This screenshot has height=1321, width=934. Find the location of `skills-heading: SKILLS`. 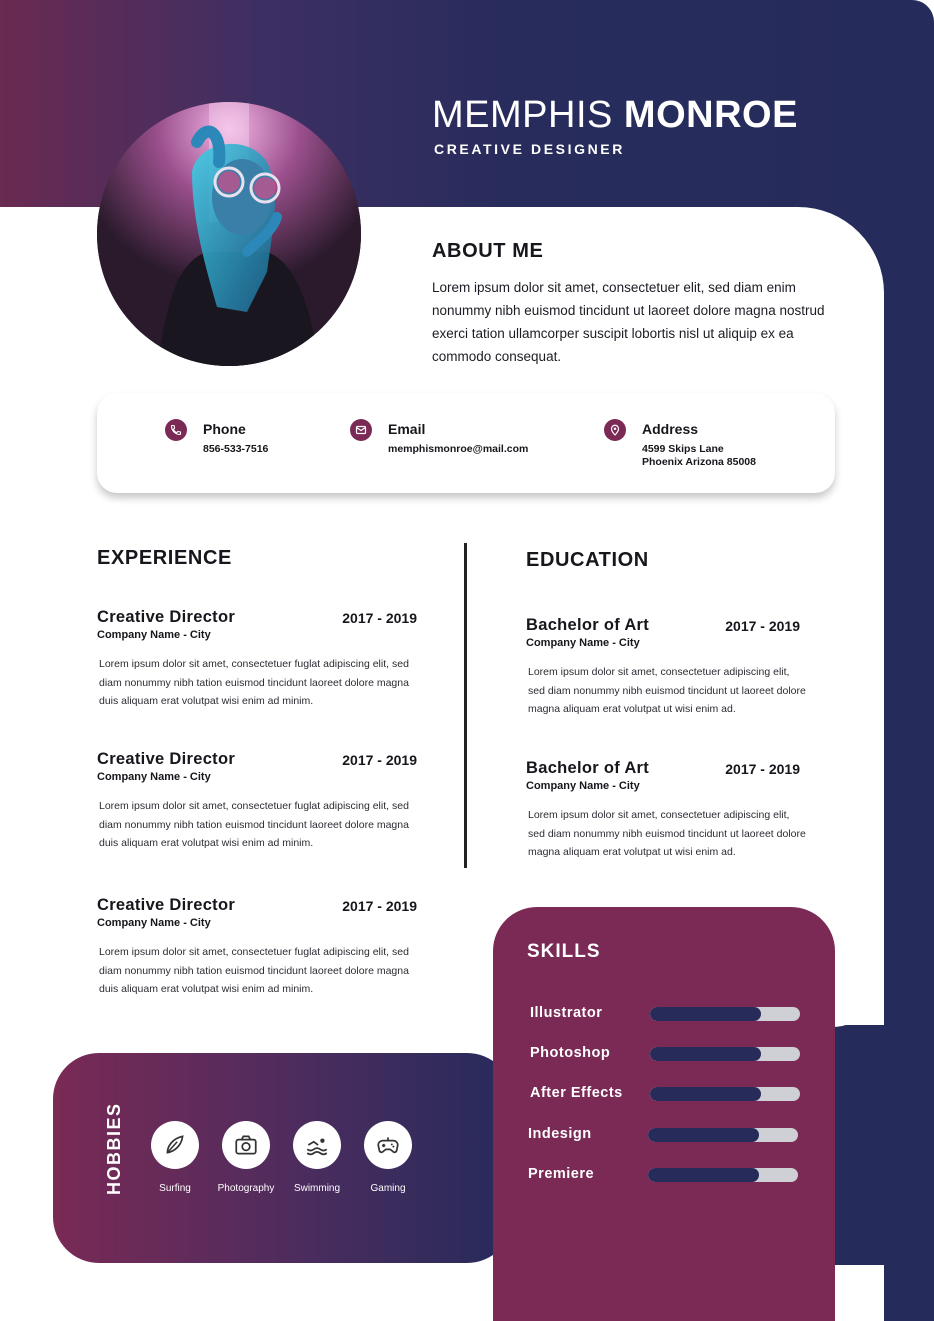

skills-heading: SKILLS is located at coordinates (564, 951).